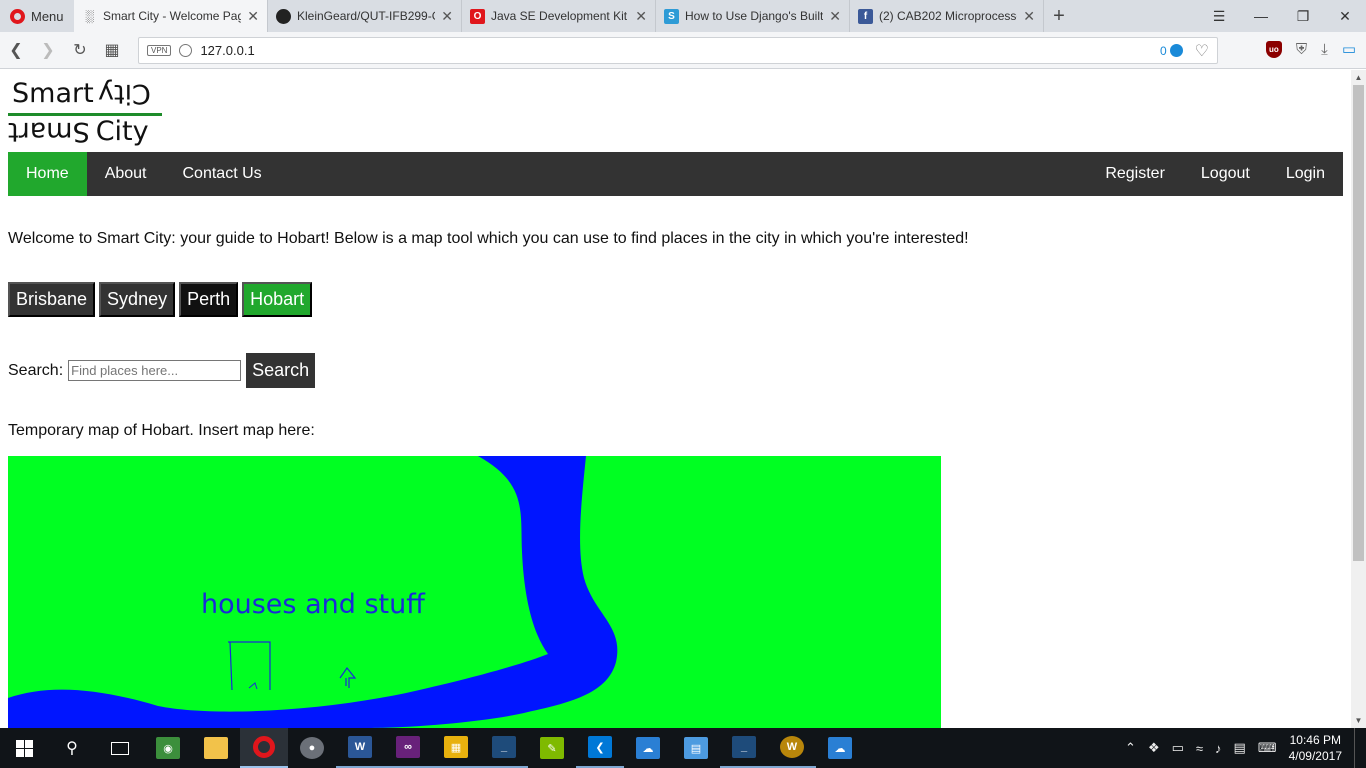  What do you see at coordinates (1356, 748) in the screenshot?
I see `show-desktop-button` at bounding box center [1356, 748].